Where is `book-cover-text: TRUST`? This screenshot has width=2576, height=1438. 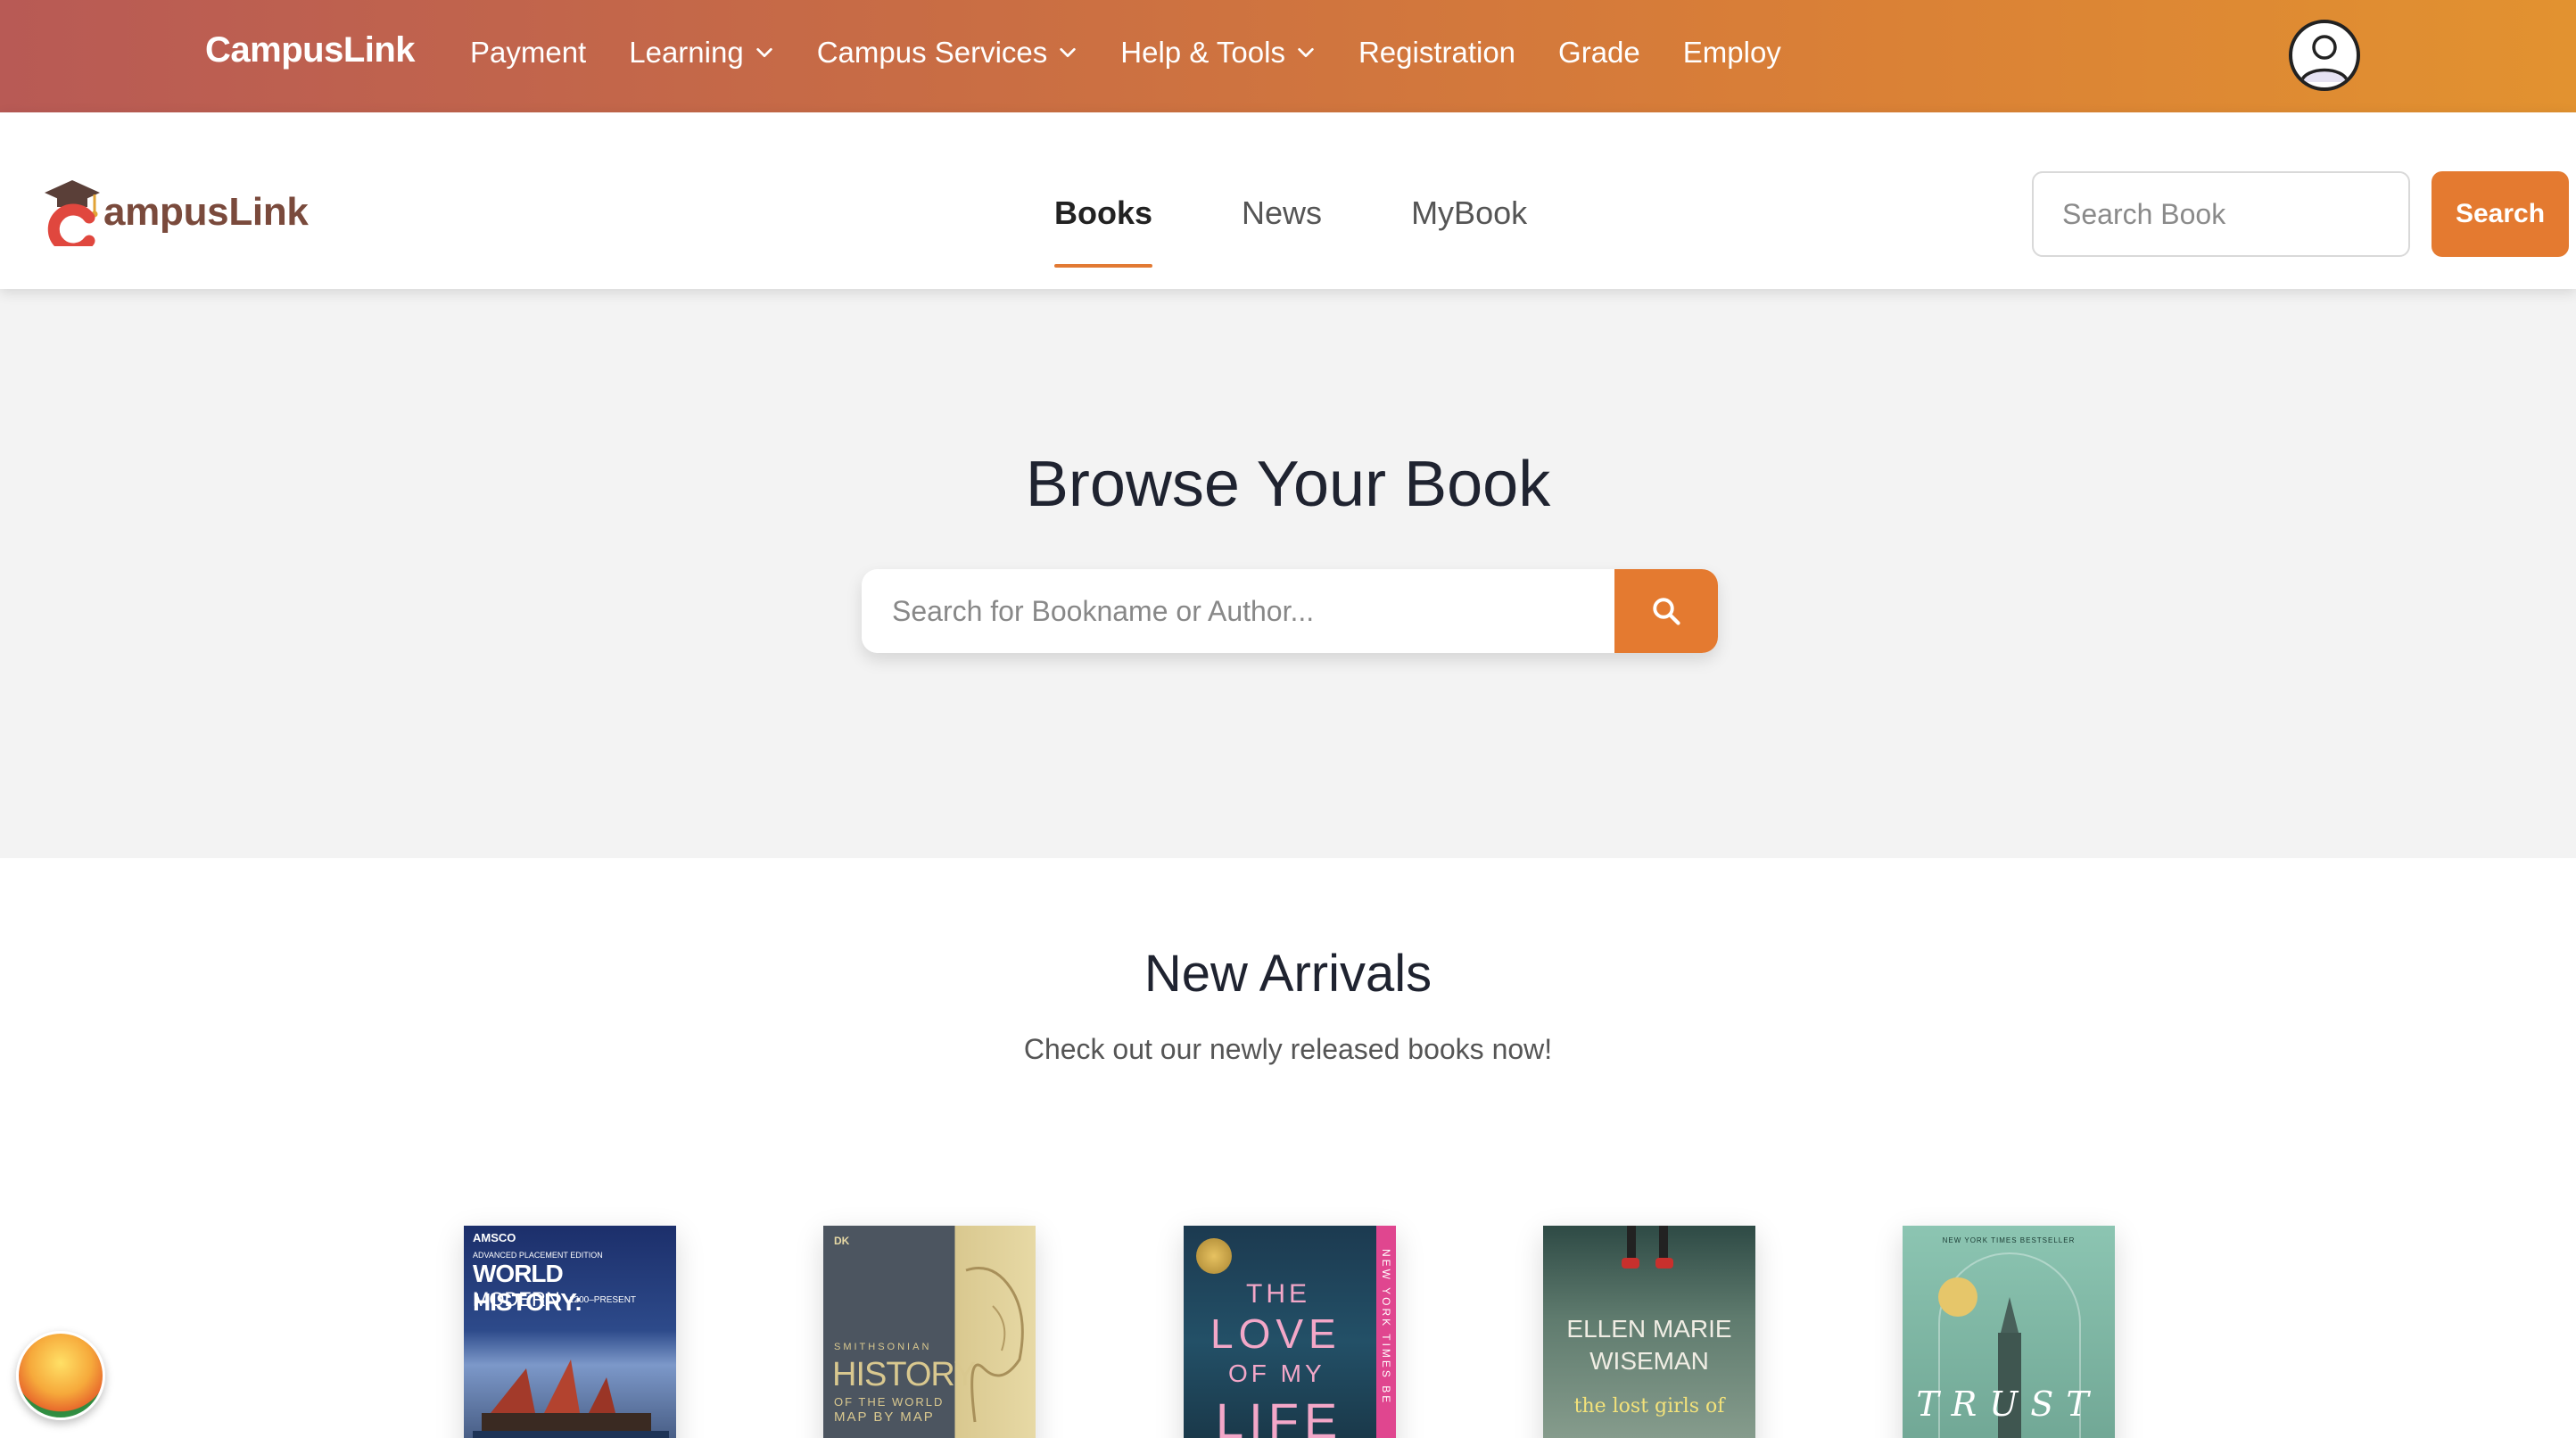
book-cover-text: TRUST is located at coordinates (2008, 1404).